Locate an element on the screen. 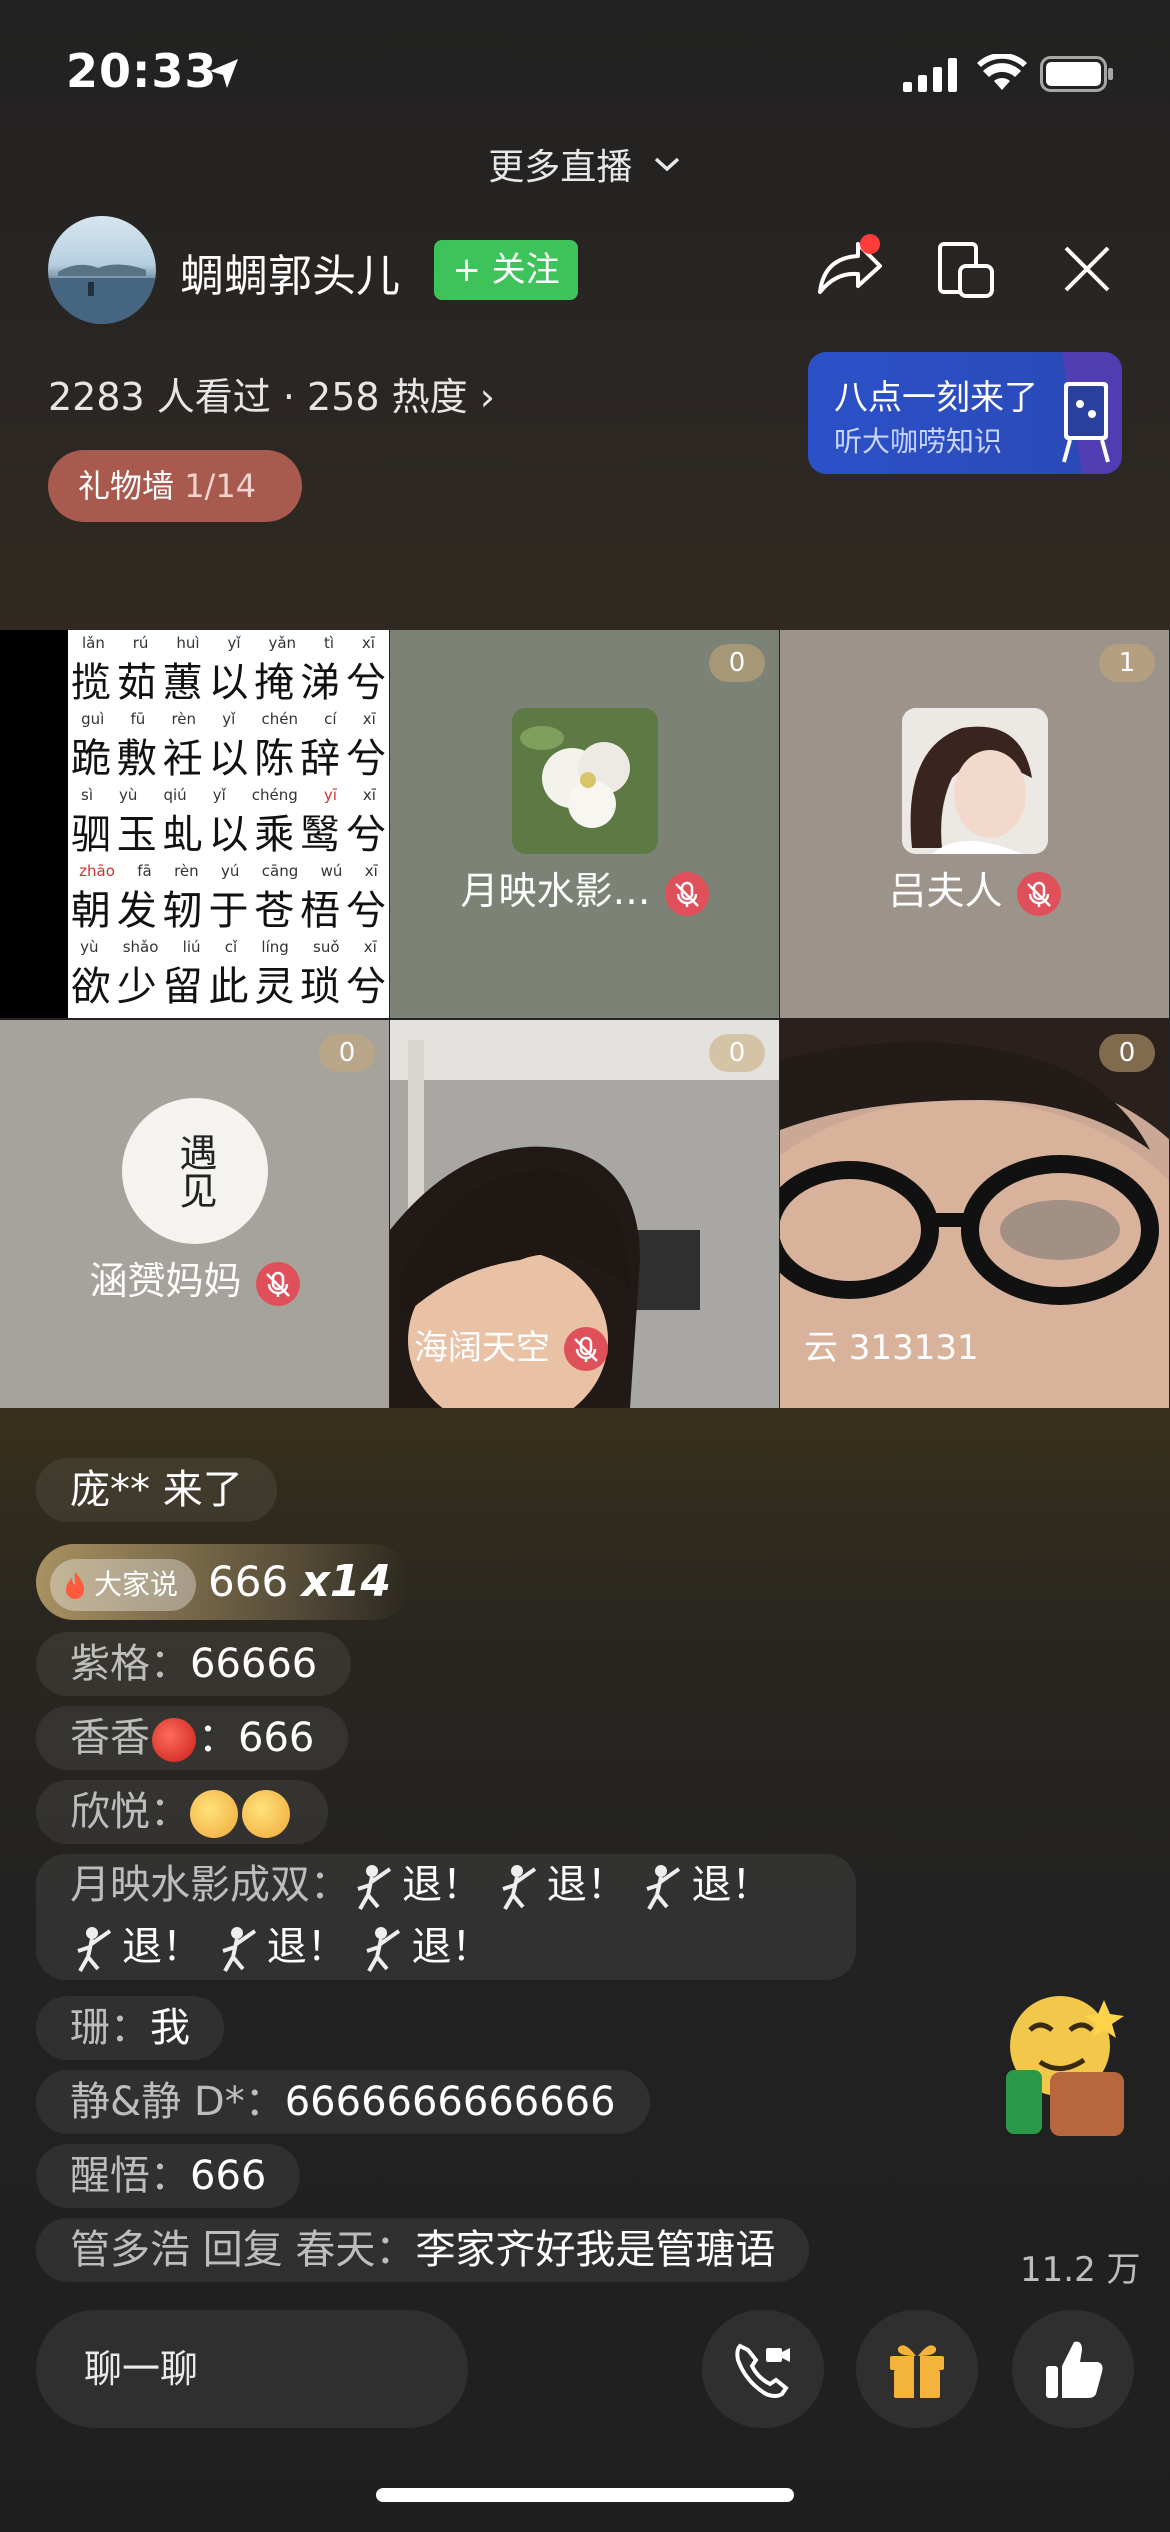  promo-banner: 八点一刻来了 听大咖唠知识 is located at coordinates (965, 413).